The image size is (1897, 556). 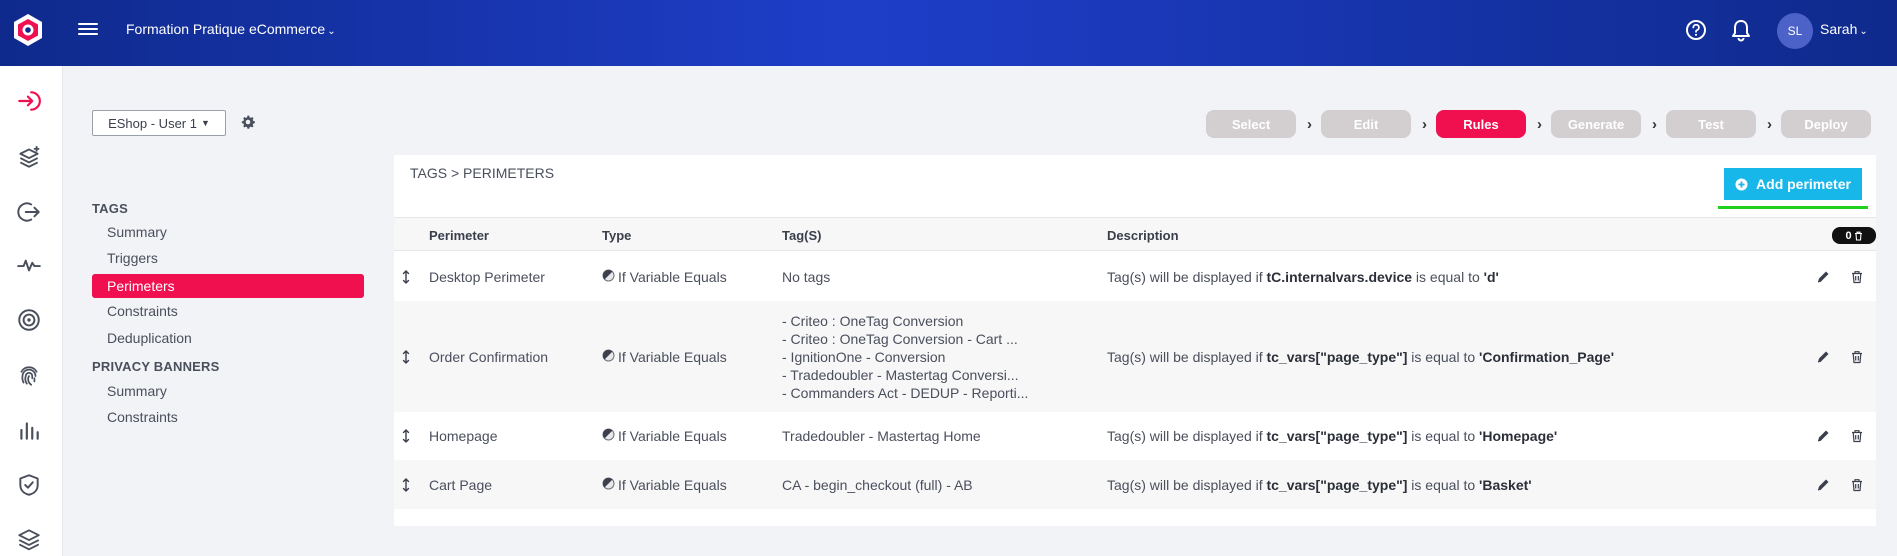 I want to click on column-type: Type, so click(x=616, y=235).